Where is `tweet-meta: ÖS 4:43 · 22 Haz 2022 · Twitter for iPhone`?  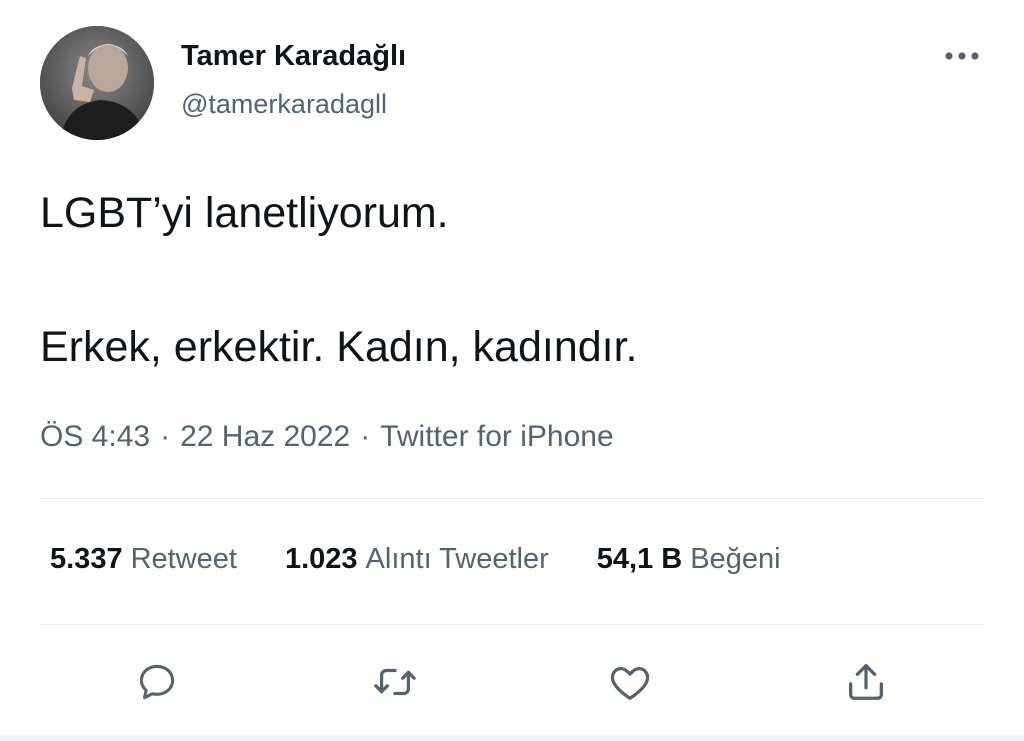 tweet-meta: ÖS 4:43 · 22 Haz 2022 · Twitter for iPhone is located at coordinates (327, 437).